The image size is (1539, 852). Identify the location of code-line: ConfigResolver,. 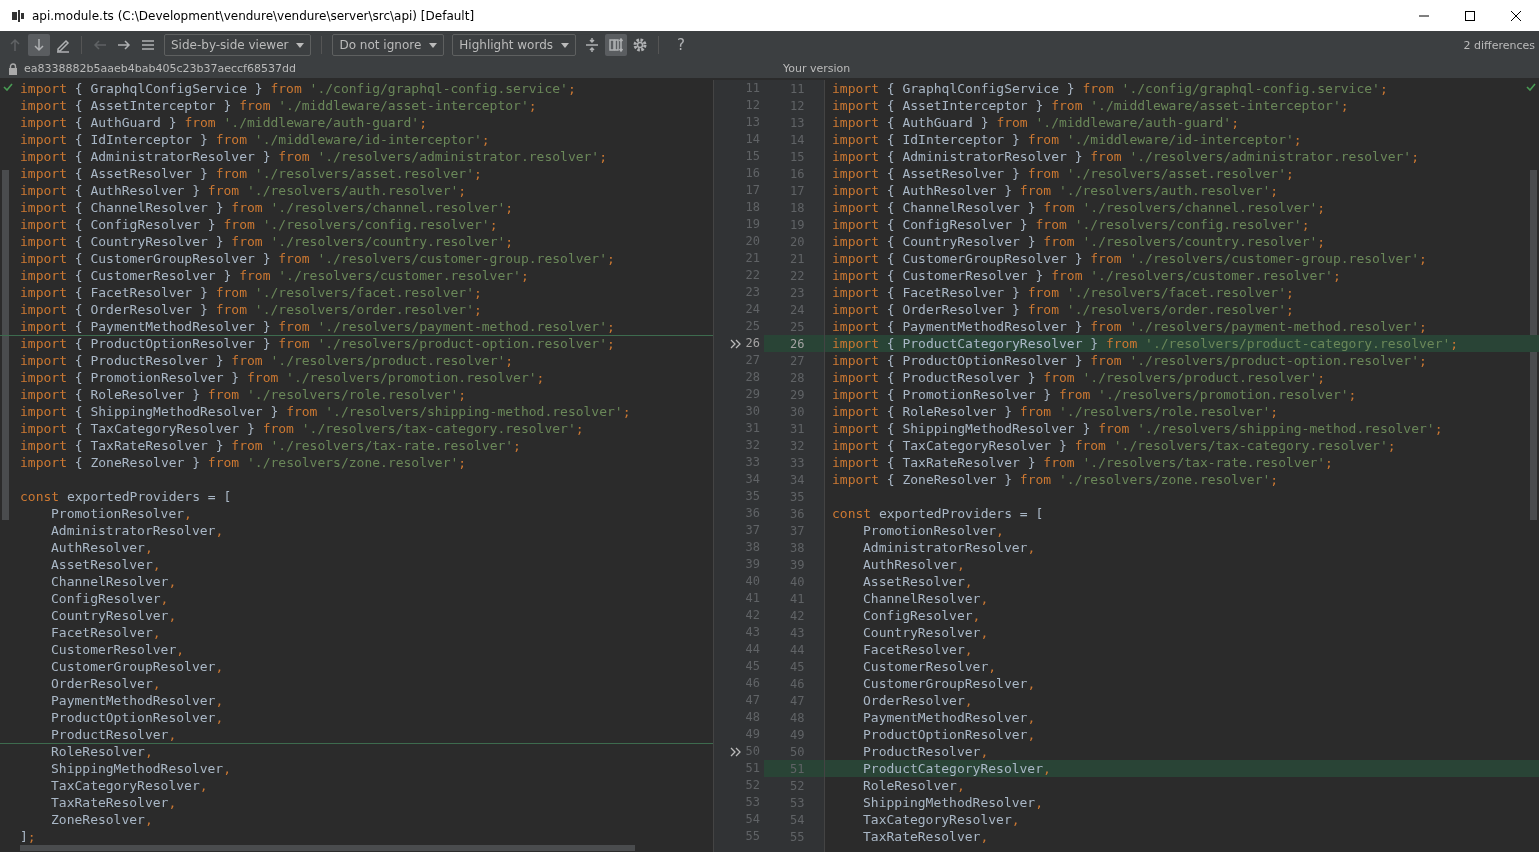
(109, 598).